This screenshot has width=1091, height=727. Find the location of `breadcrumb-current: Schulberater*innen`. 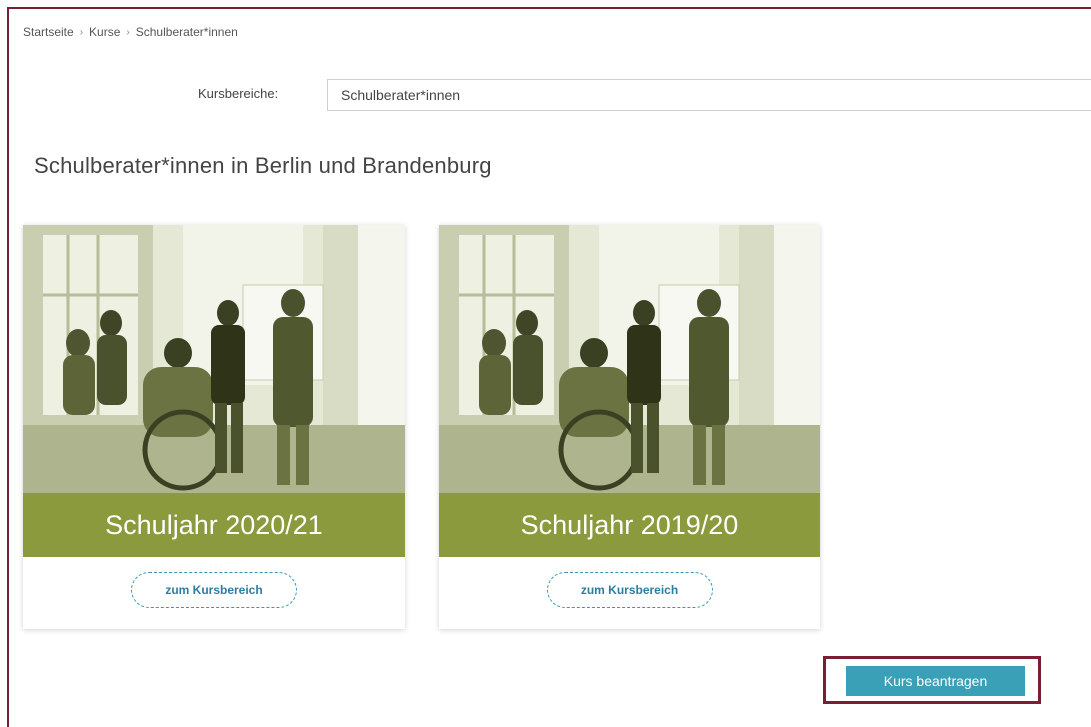

breadcrumb-current: Schulberater*innen is located at coordinates (187, 32).